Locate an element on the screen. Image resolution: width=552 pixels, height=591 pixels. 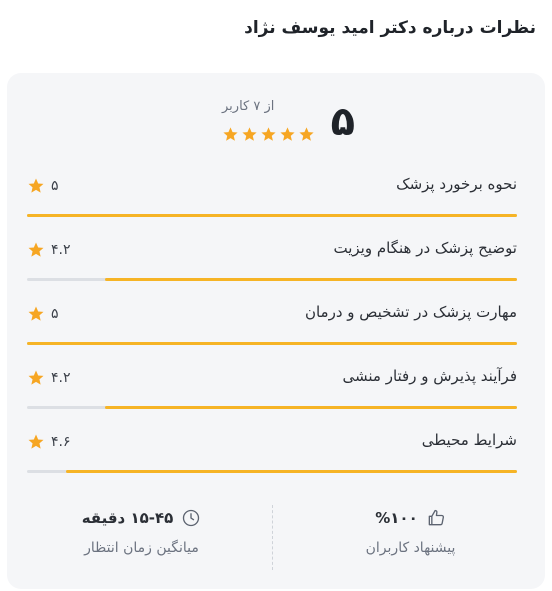
criteria-row: نحوه برخورد پزشک ۵ is located at coordinates (272, 193).